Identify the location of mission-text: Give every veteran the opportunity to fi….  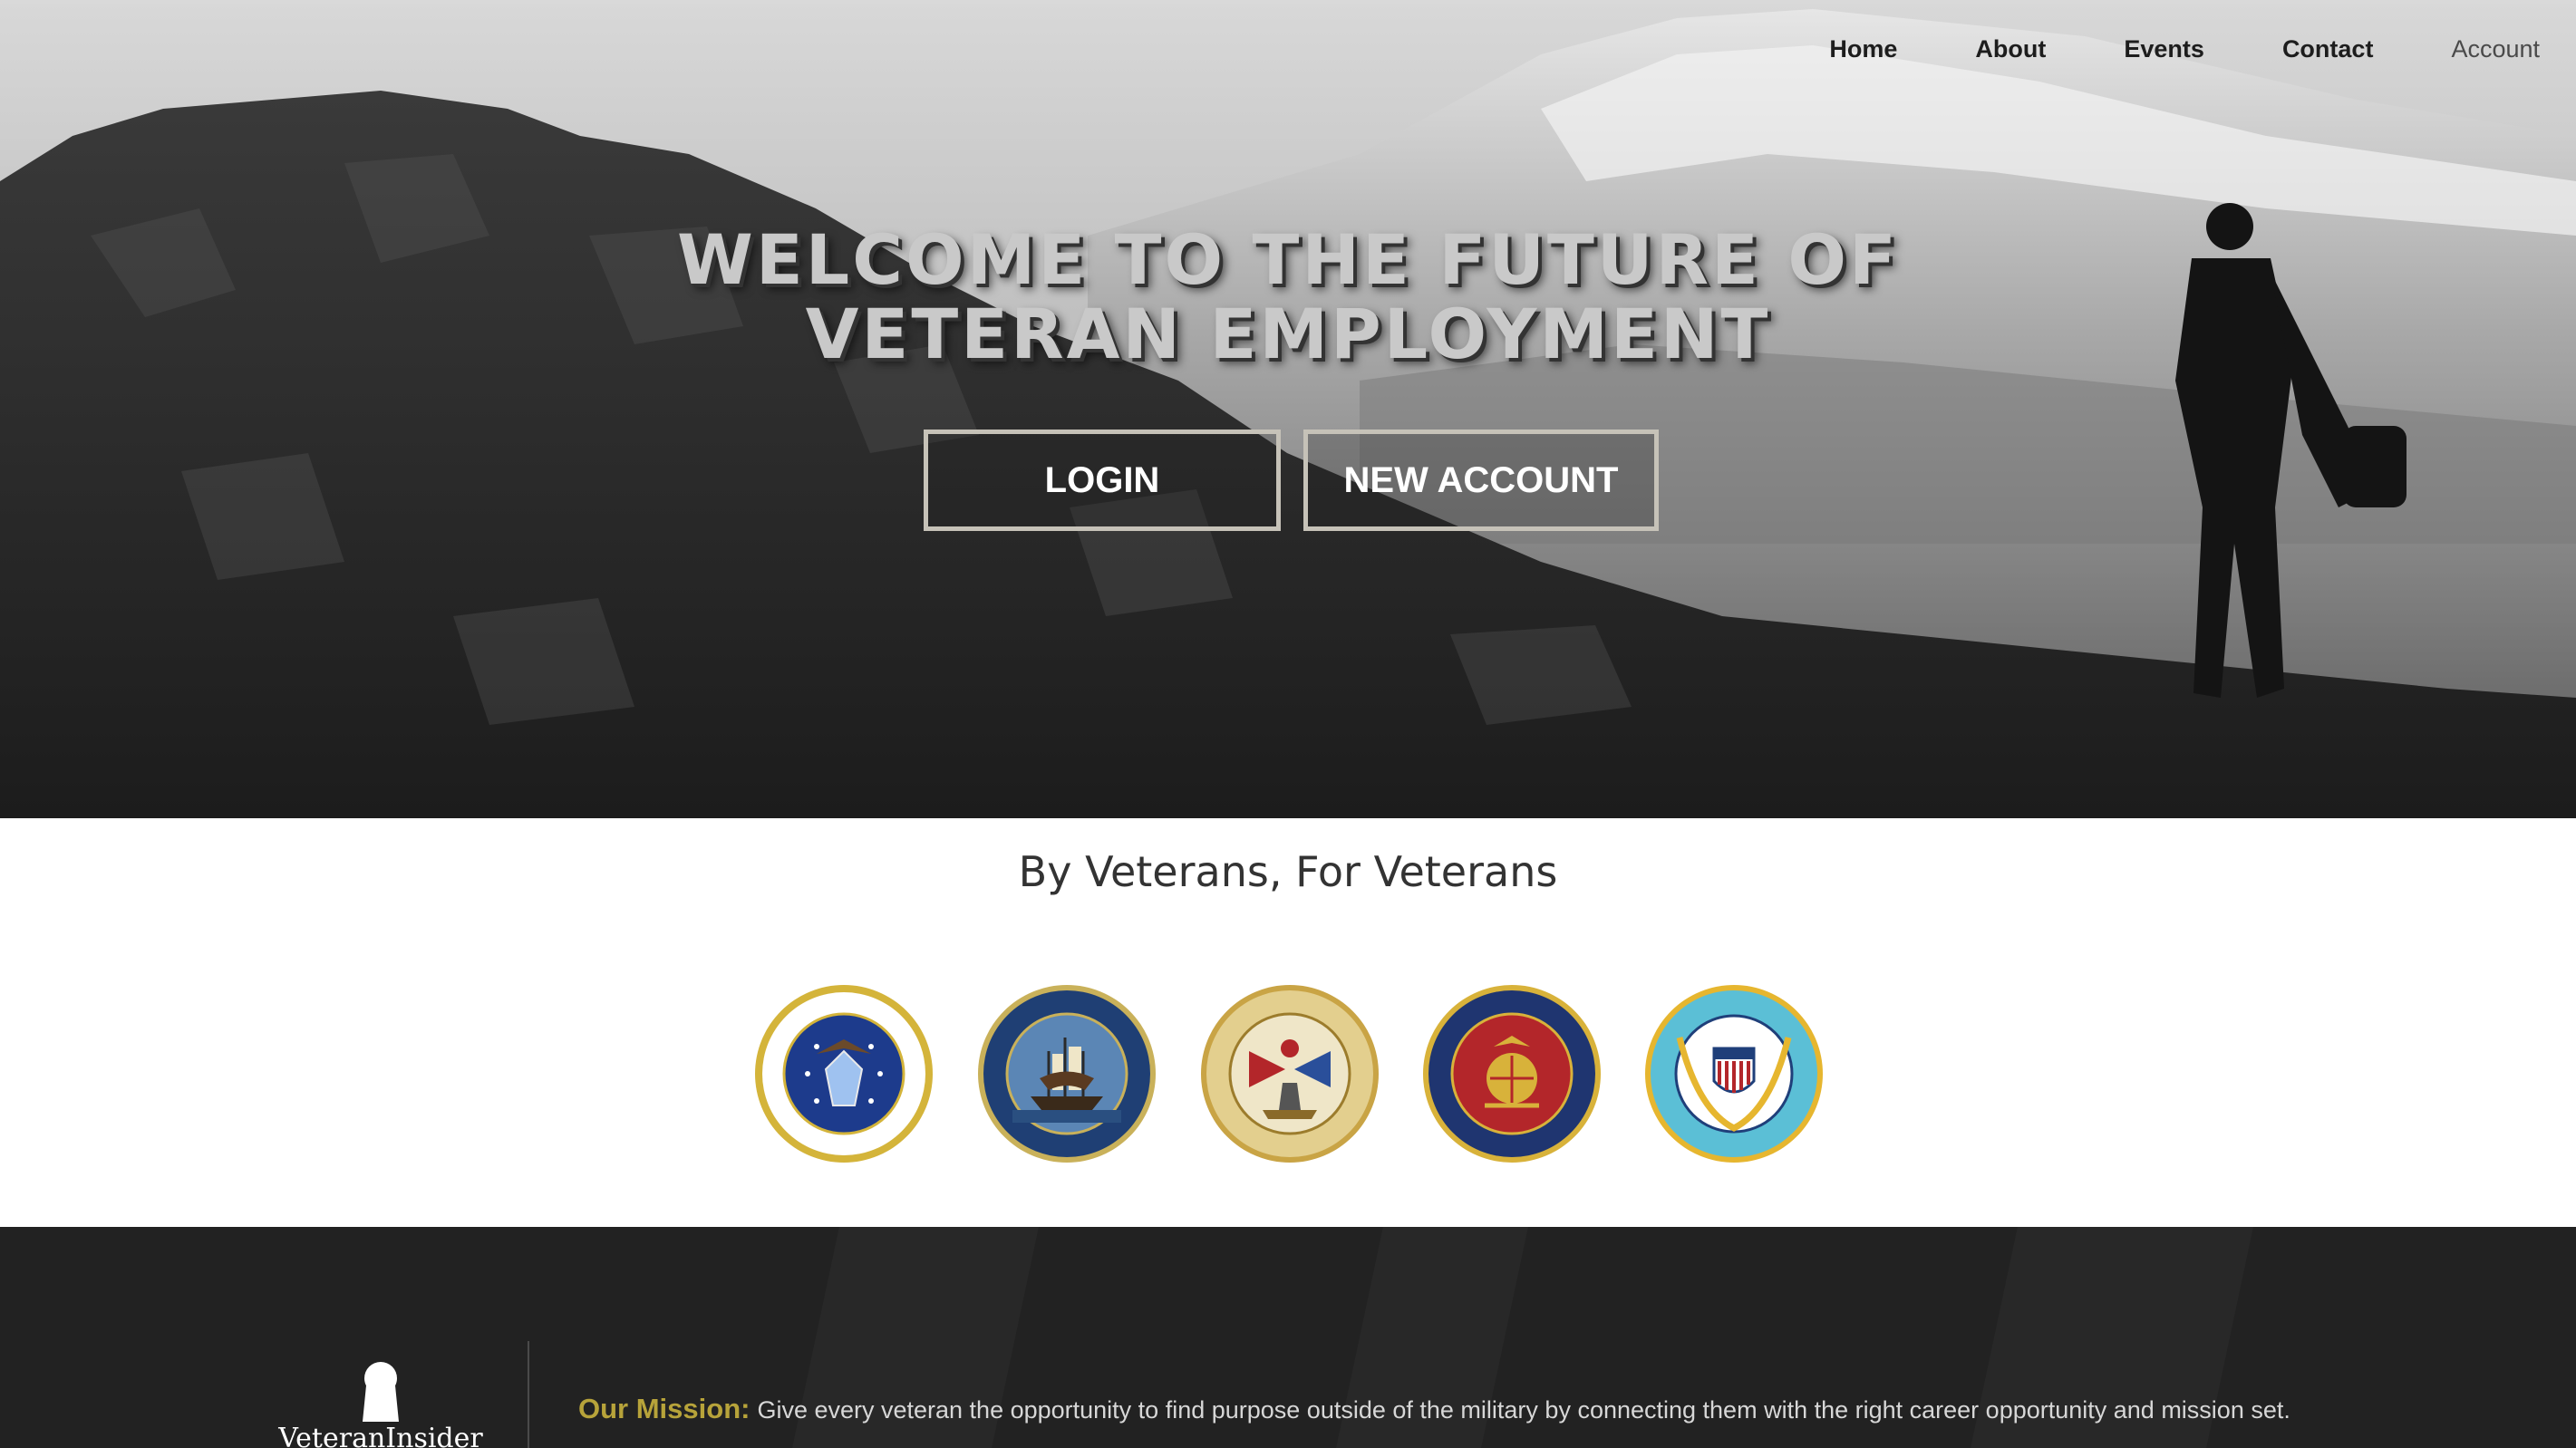
(1523, 1410).